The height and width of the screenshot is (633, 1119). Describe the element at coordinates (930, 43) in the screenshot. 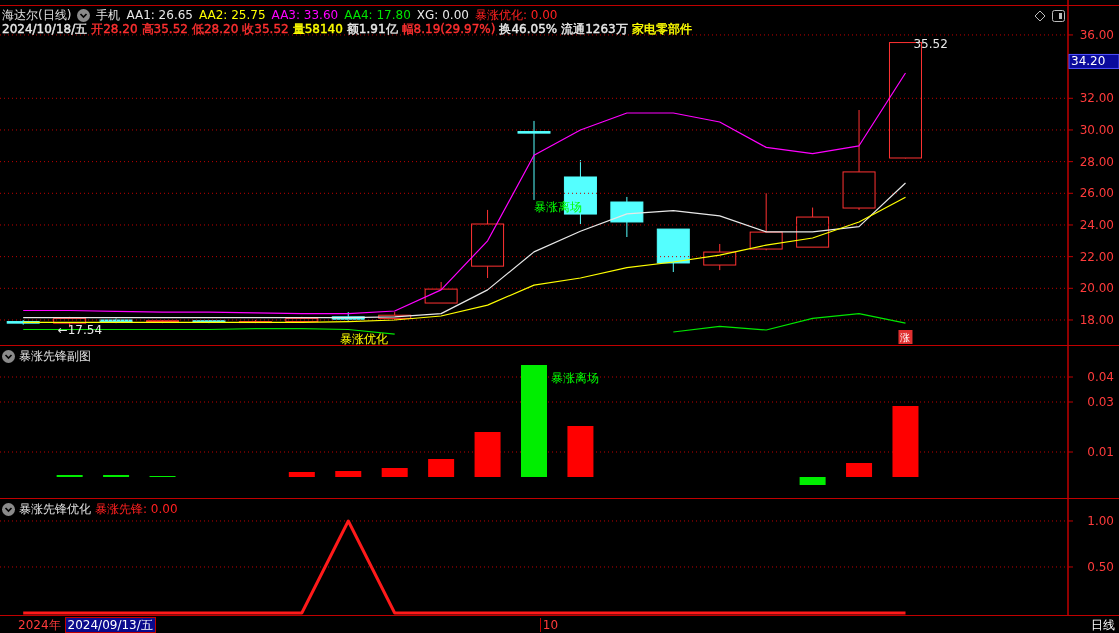

I see `chart-label: 35.52` at that location.